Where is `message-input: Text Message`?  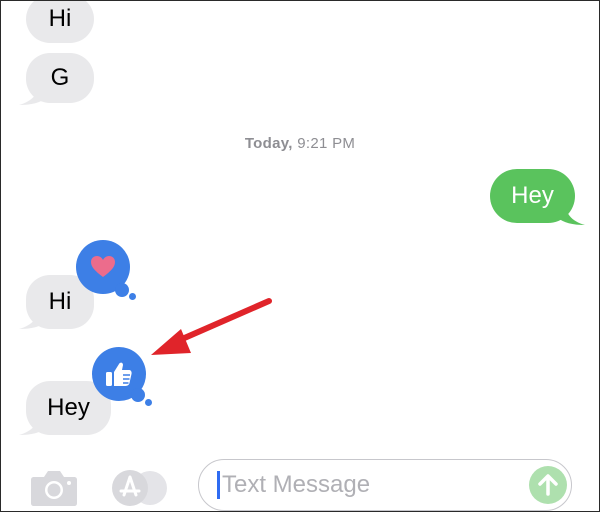 message-input: Text Message is located at coordinates (385, 485).